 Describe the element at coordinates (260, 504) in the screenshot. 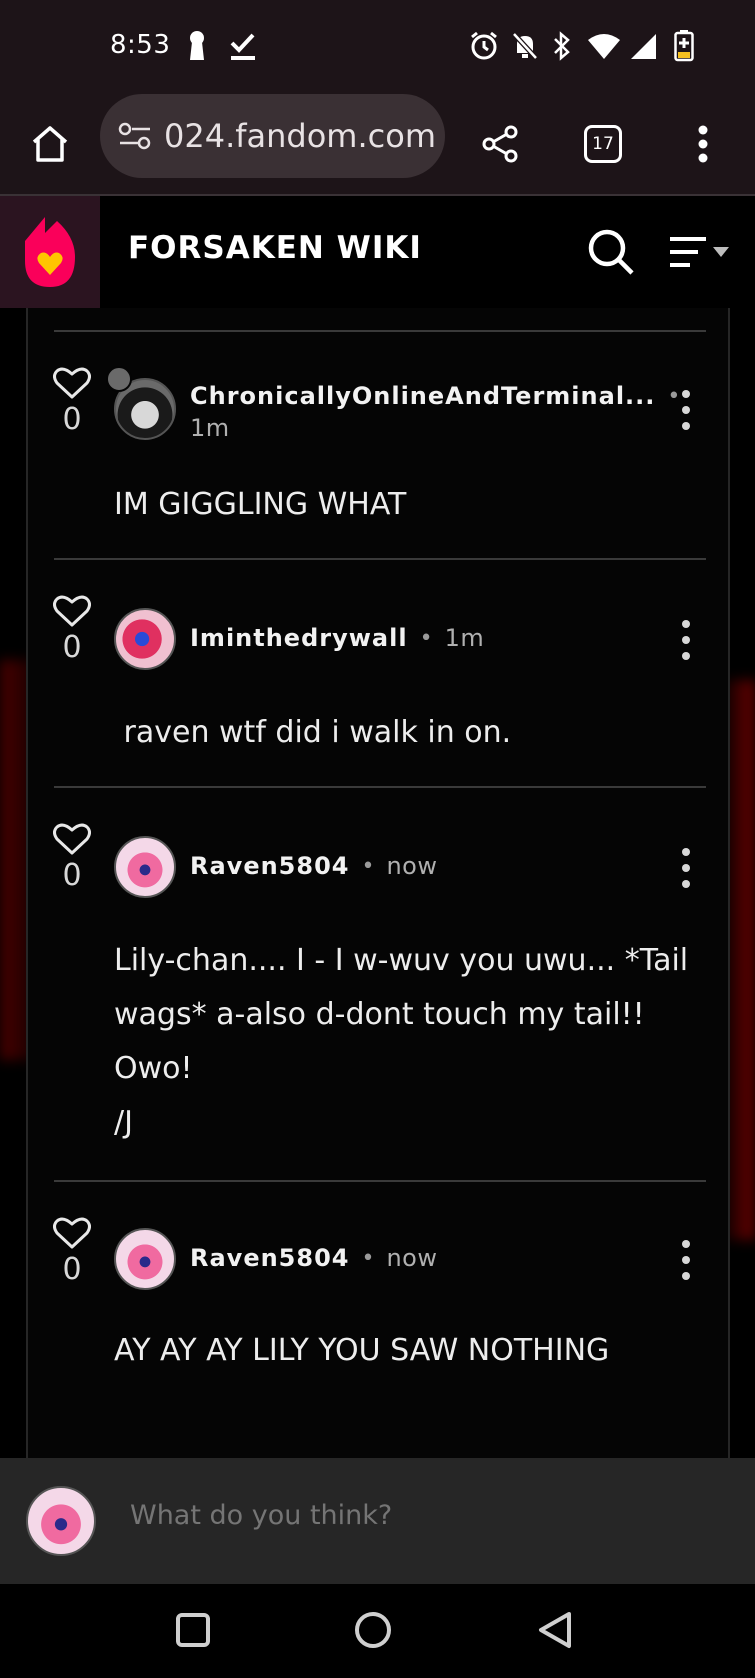

I see `comment-body: IM GIGGLING WHAT` at that location.